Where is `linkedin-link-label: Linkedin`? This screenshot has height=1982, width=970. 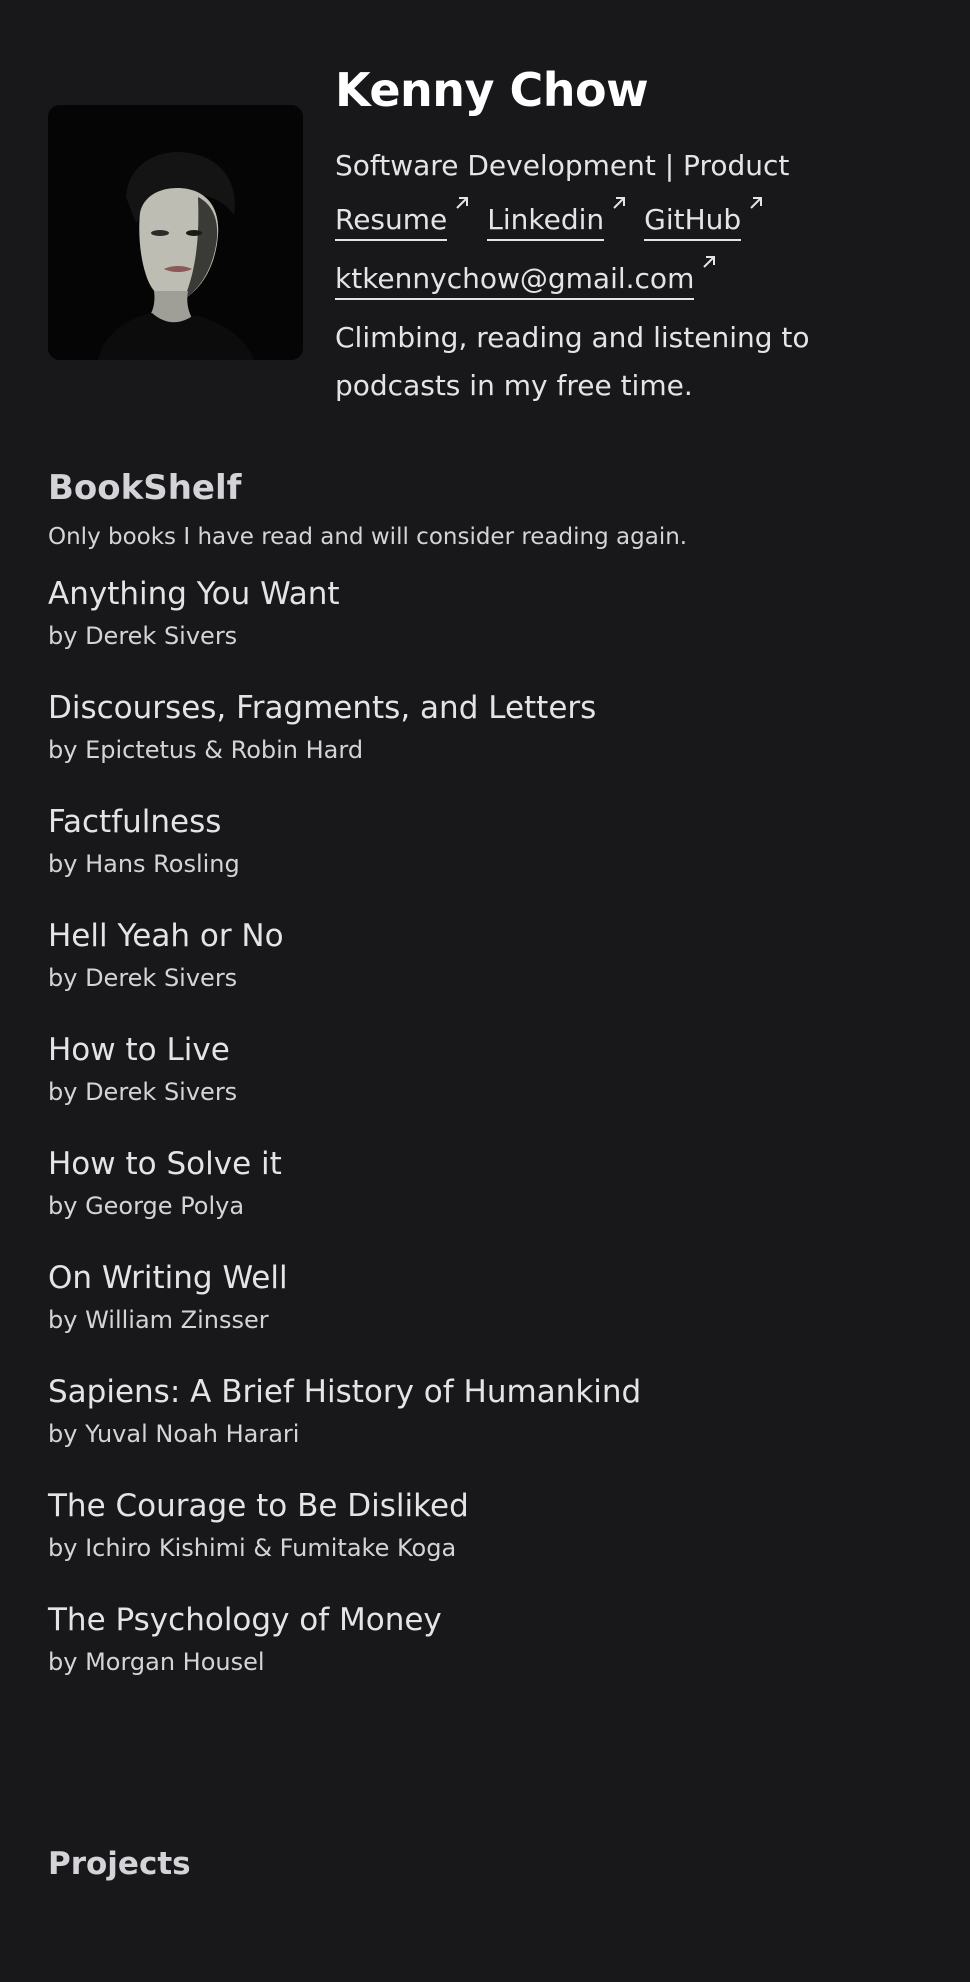 linkedin-link-label: Linkedin is located at coordinates (546, 219).